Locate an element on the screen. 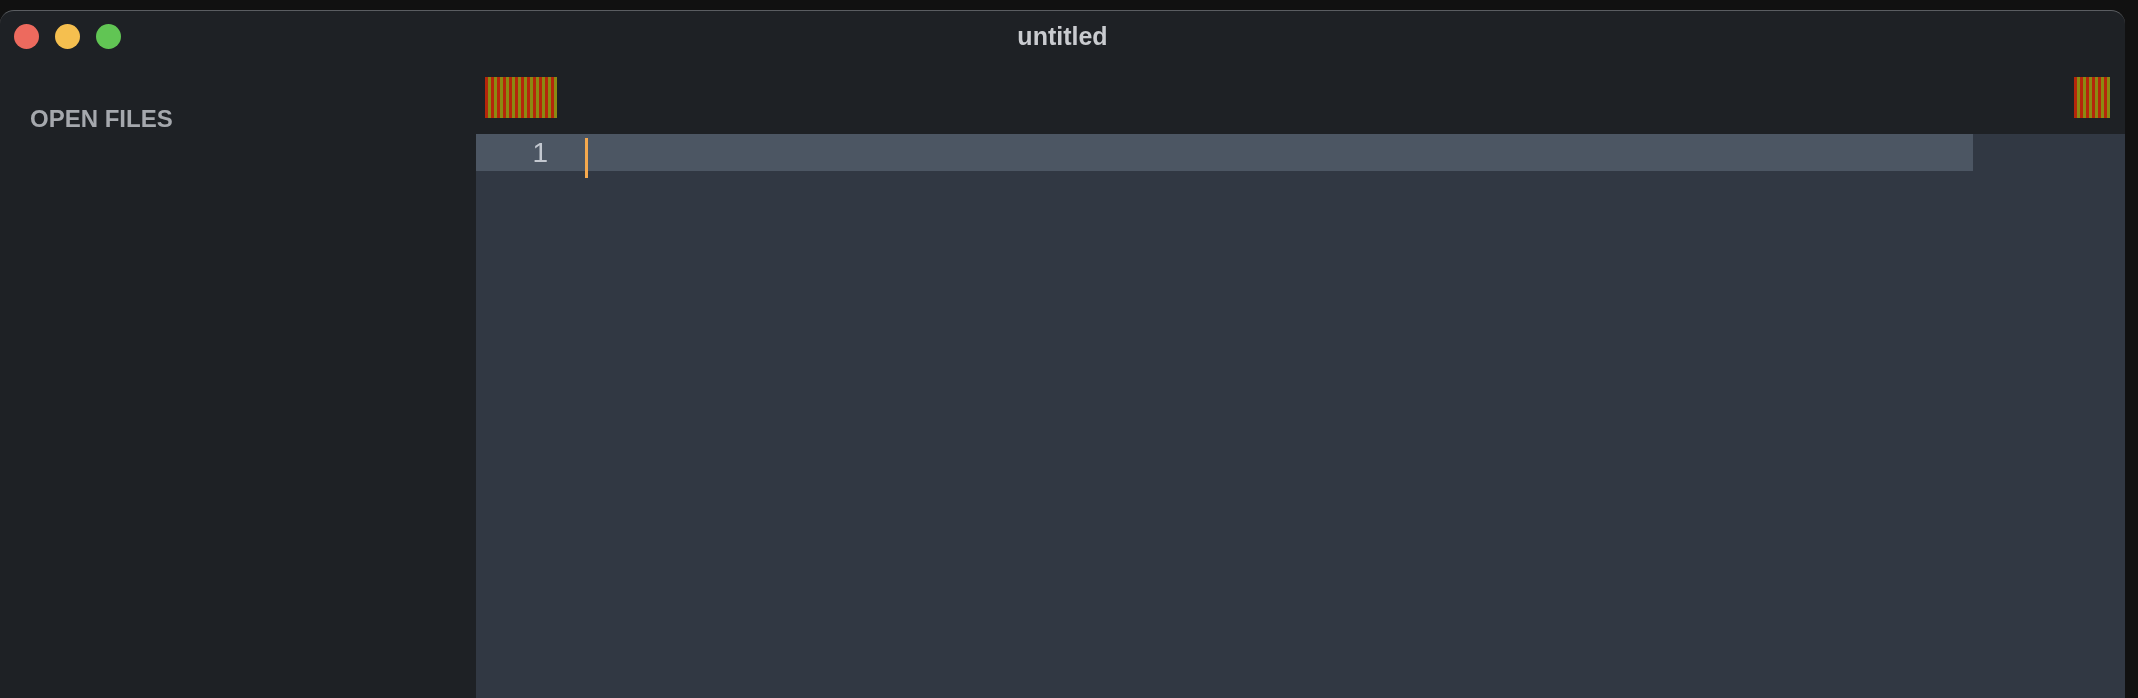  close-button is located at coordinates (26, 36).